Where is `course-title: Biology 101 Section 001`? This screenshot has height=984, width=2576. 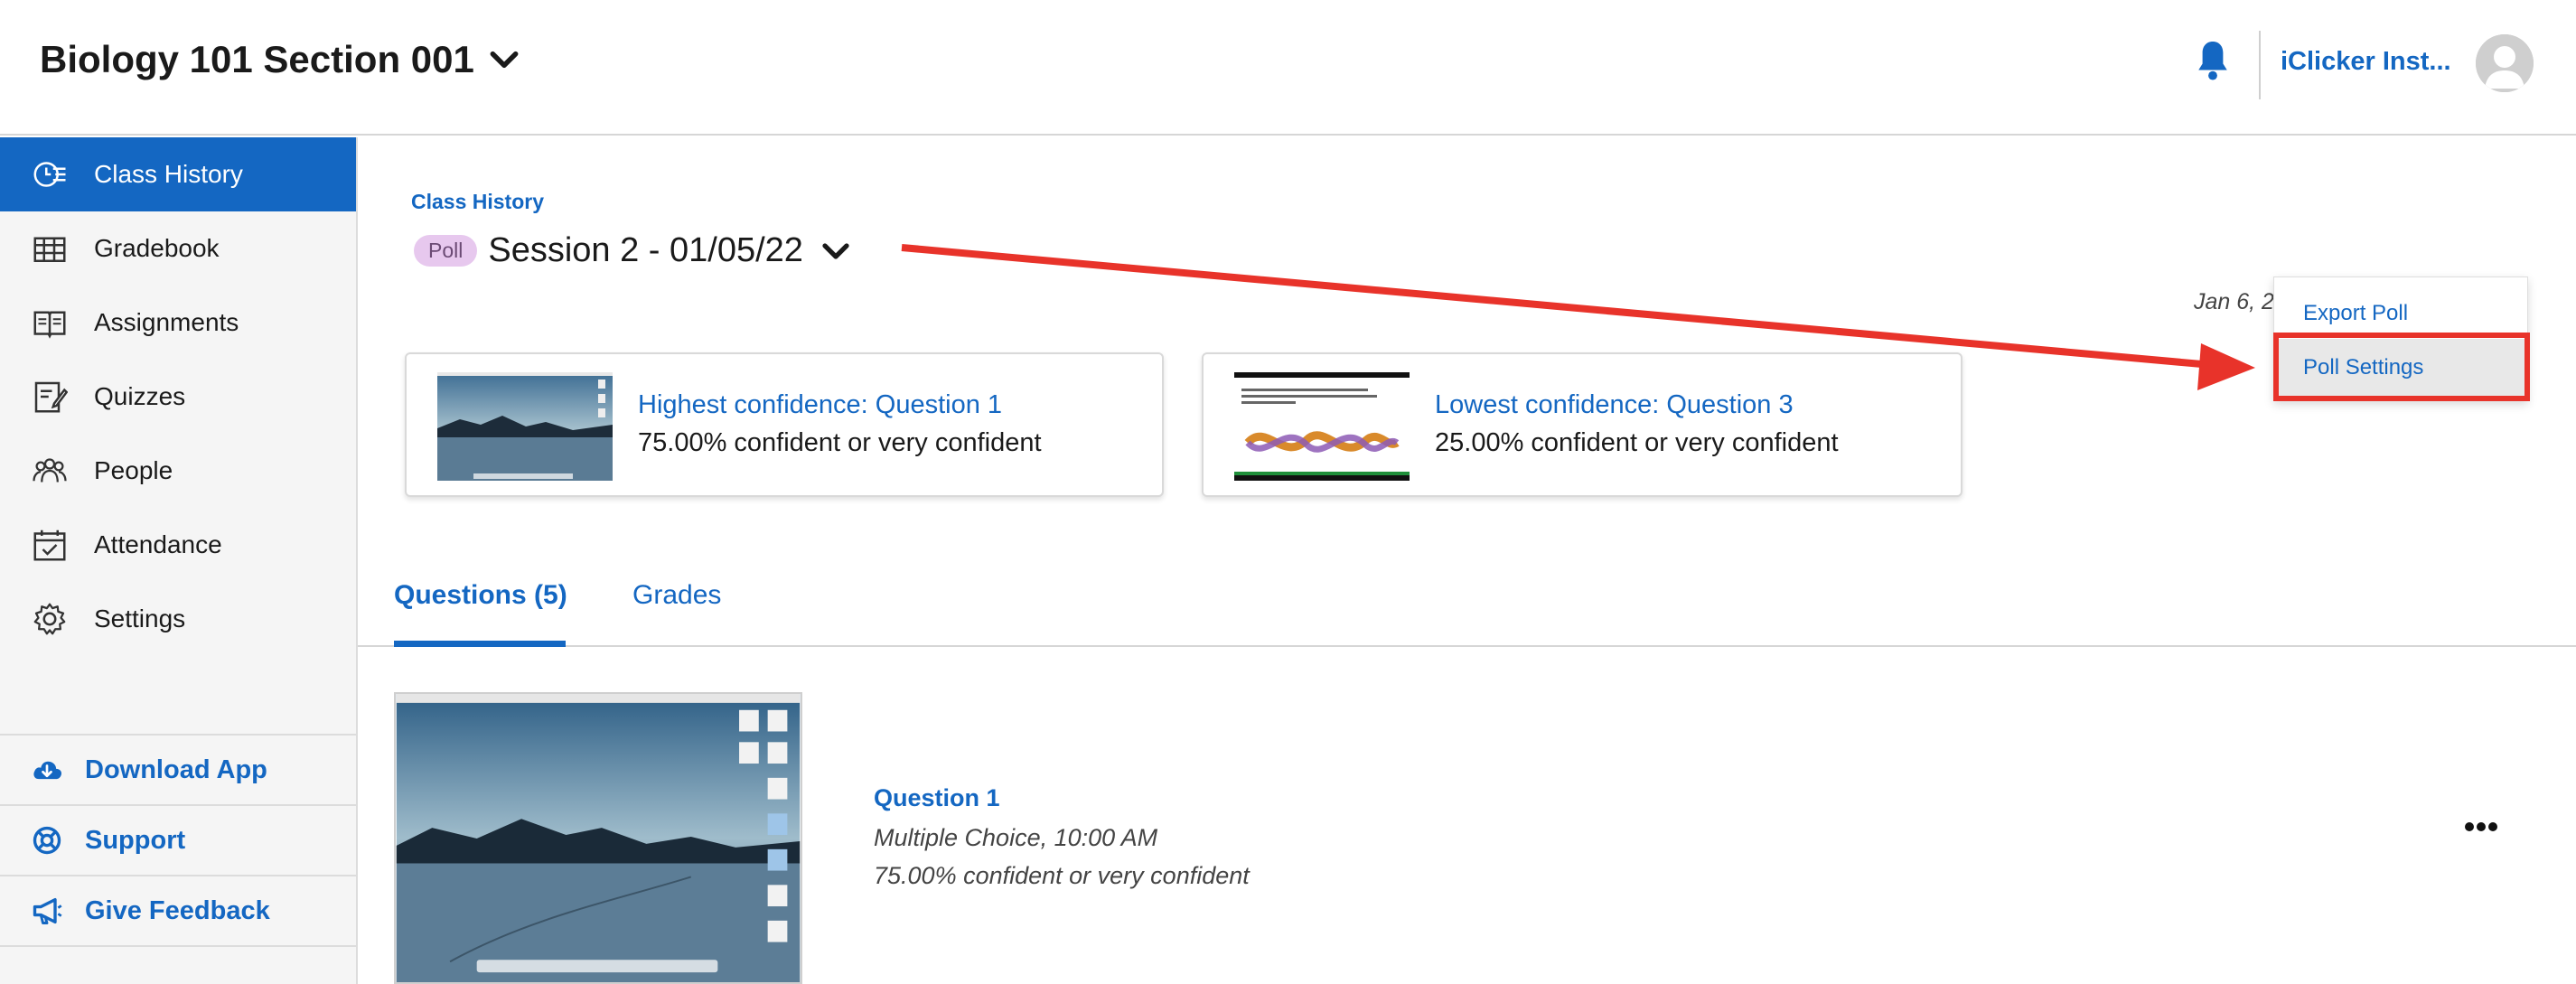
course-title: Biology 101 Section 001 is located at coordinates (257, 59).